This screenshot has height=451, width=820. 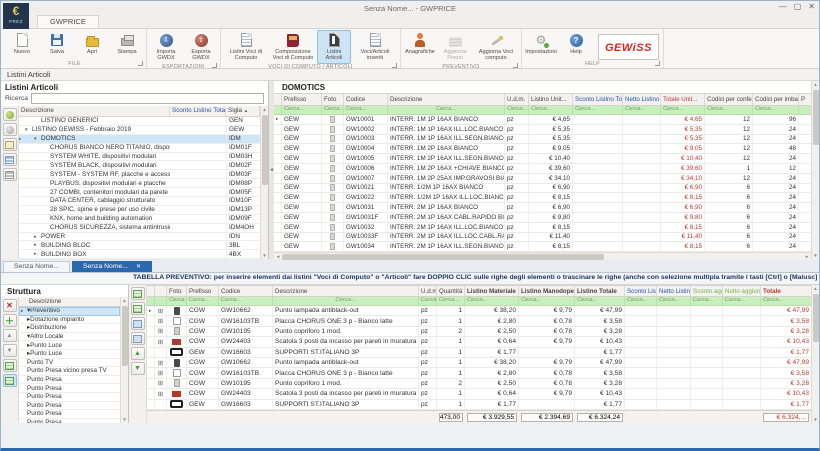 What do you see at coordinates (798, 7) in the screenshot?
I see `maximize-button: ▢` at bounding box center [798, 7].